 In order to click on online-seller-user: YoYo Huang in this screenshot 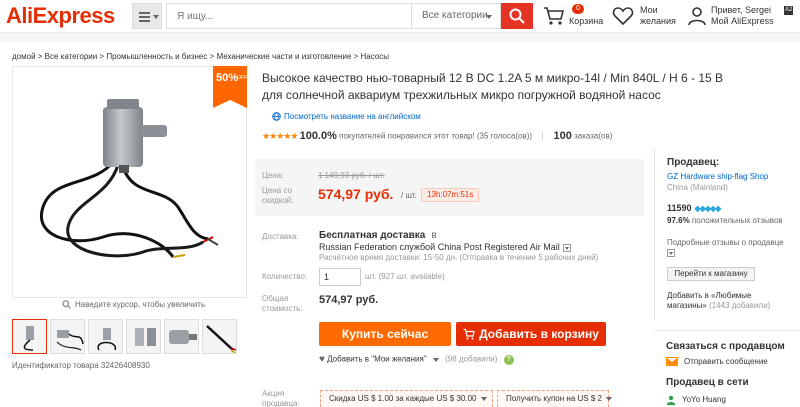, I will do `click(696, 400)`.